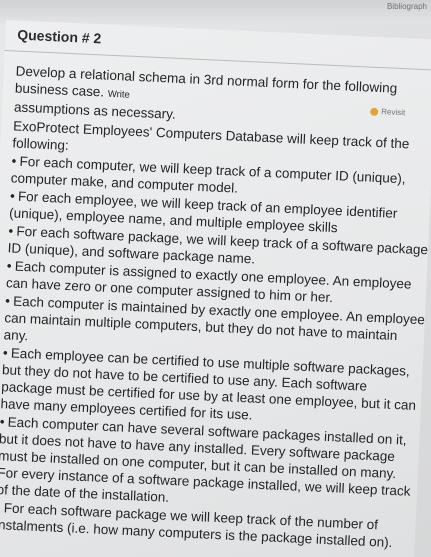  What do you see at coordinates (59, 36) in the screenshot?
I see `question-heading: Question # 2` at bounding box center [59, 36].